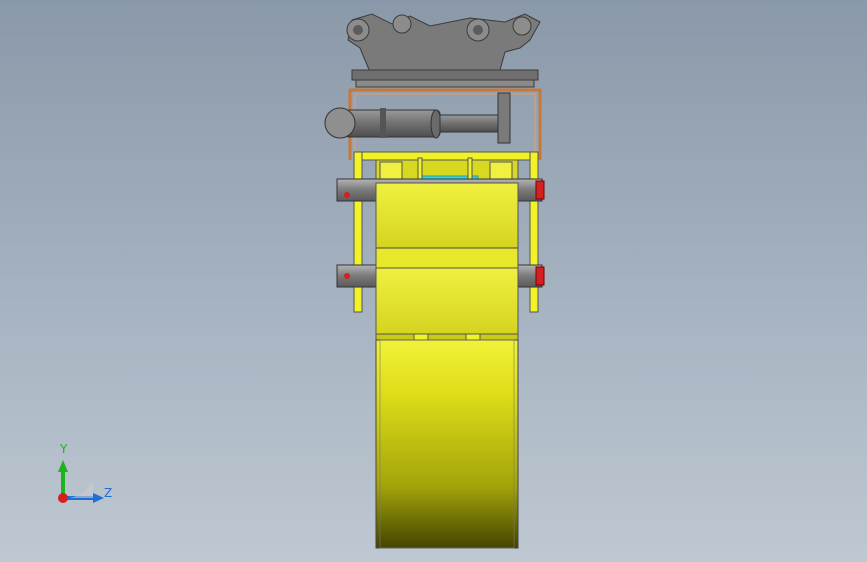  I want to click on x-axis-dot, so click(63, 498).